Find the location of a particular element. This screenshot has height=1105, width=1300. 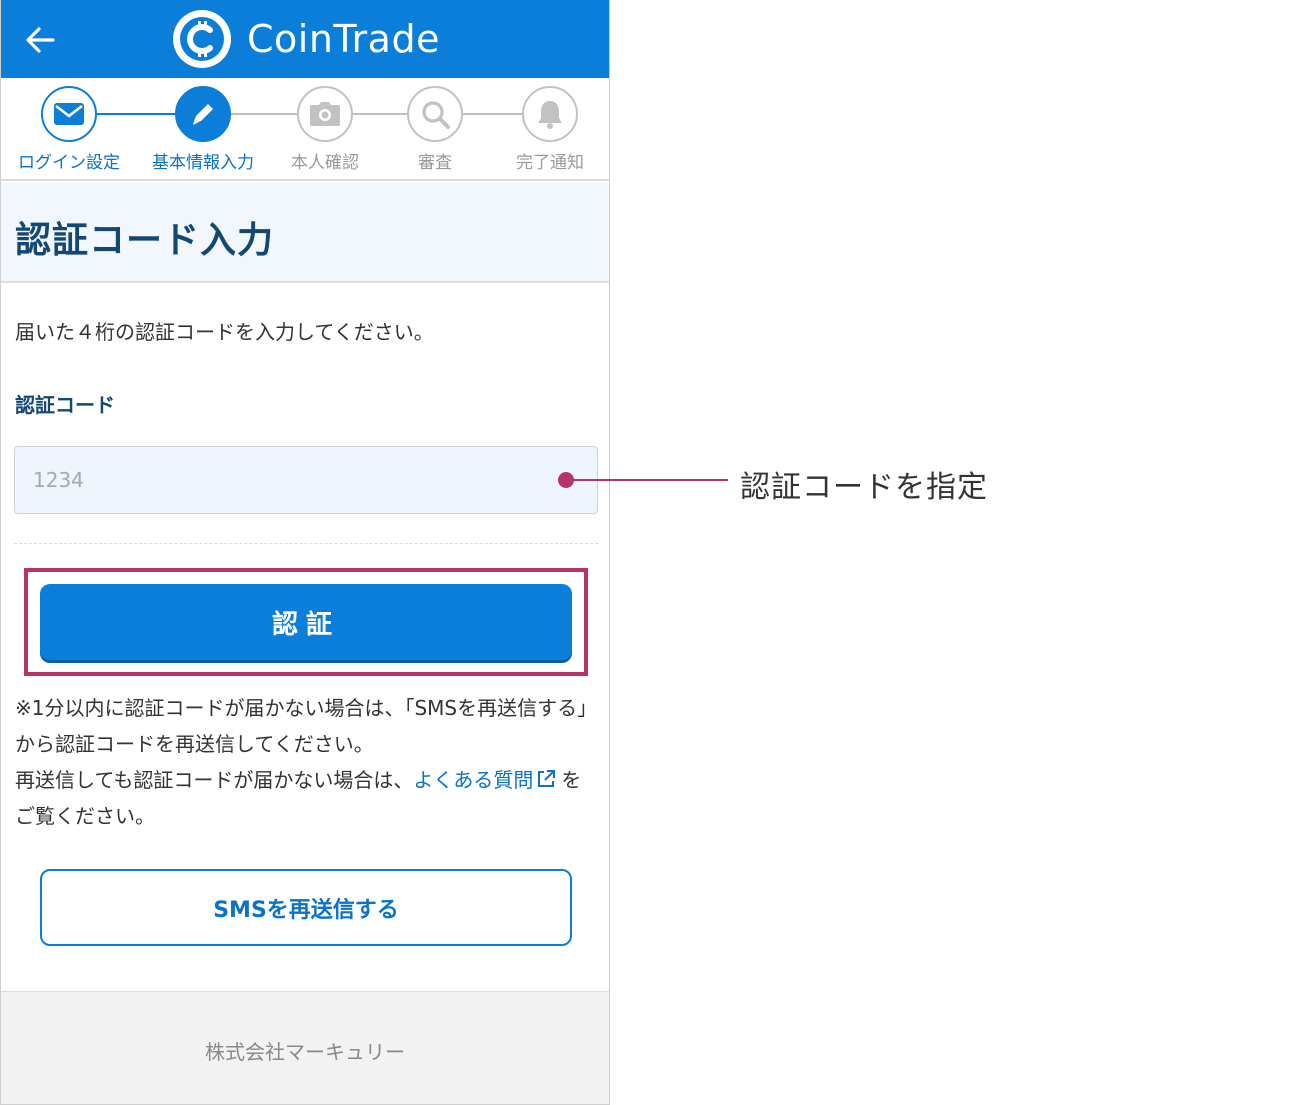

step-completion-notice: 完了通知 is located at coordinates (547, 129).